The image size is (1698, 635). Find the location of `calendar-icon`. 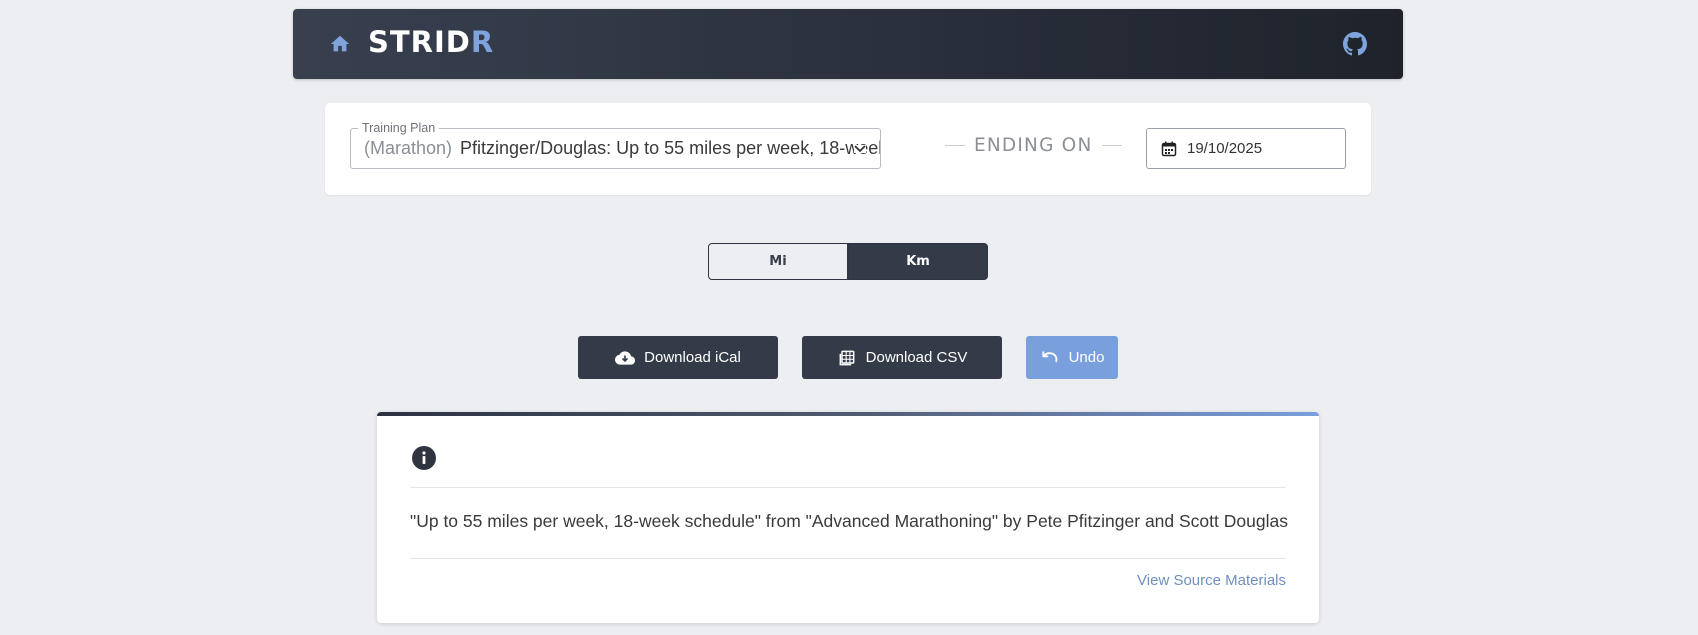

calendar-icon is located at coordinates (1169, 148).